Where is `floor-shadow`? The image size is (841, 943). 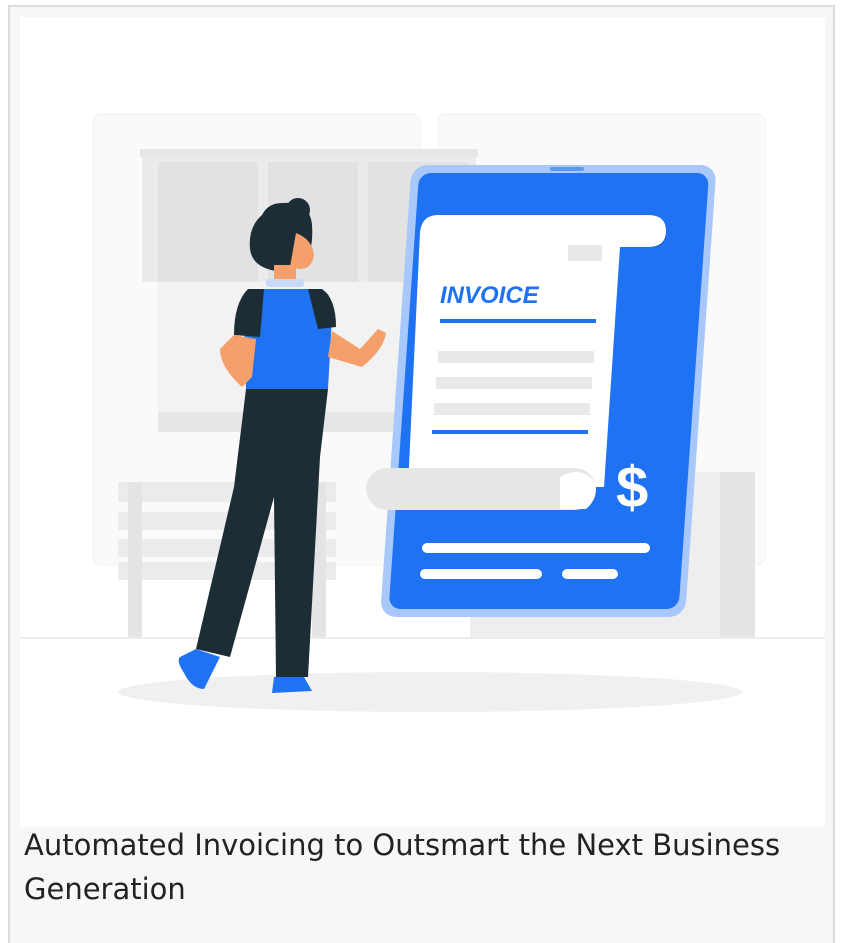
floor-shadow is located at coordinates (430, 692).